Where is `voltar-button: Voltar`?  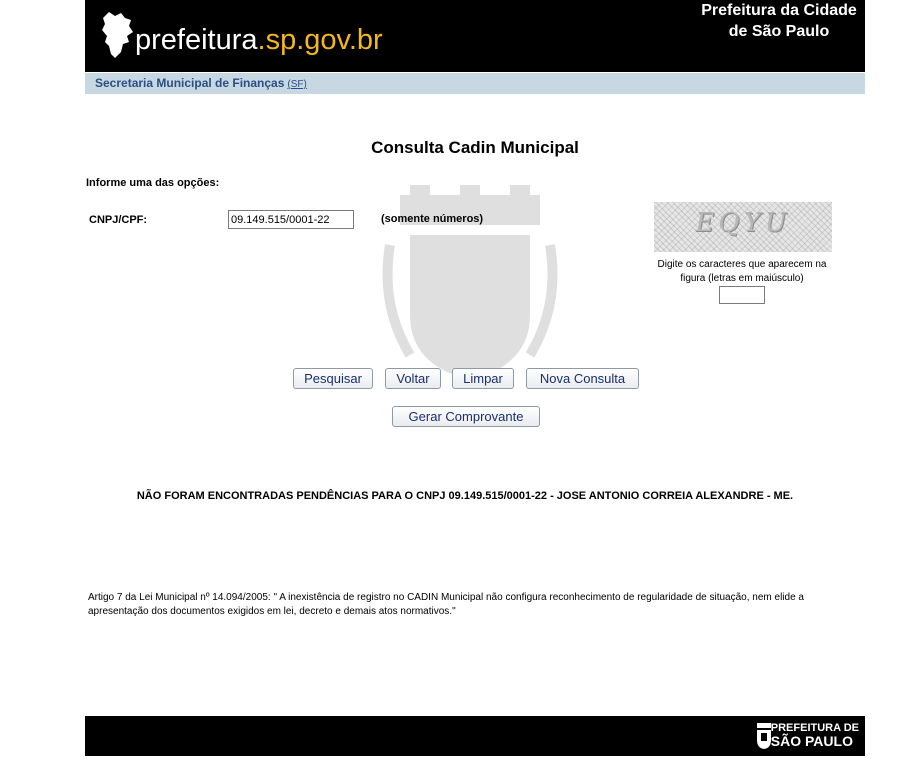 voltar-button: Voltar is located at coordinates (413, 378).